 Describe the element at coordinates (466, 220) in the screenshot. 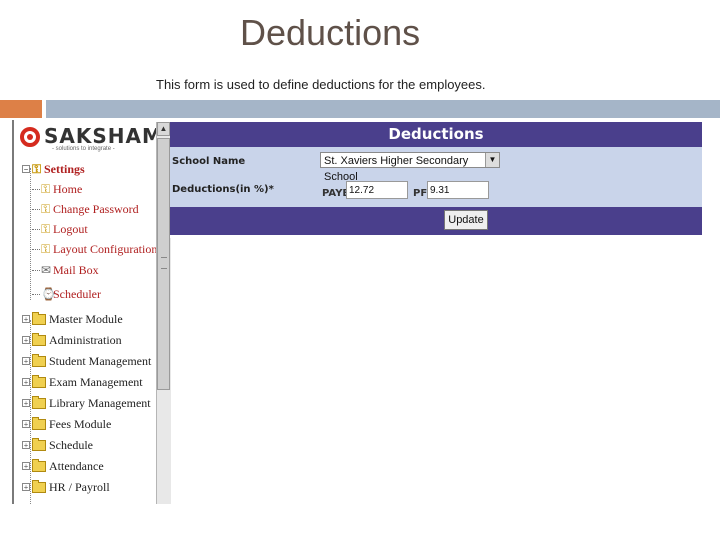

I see `update-button: Update` at that location.